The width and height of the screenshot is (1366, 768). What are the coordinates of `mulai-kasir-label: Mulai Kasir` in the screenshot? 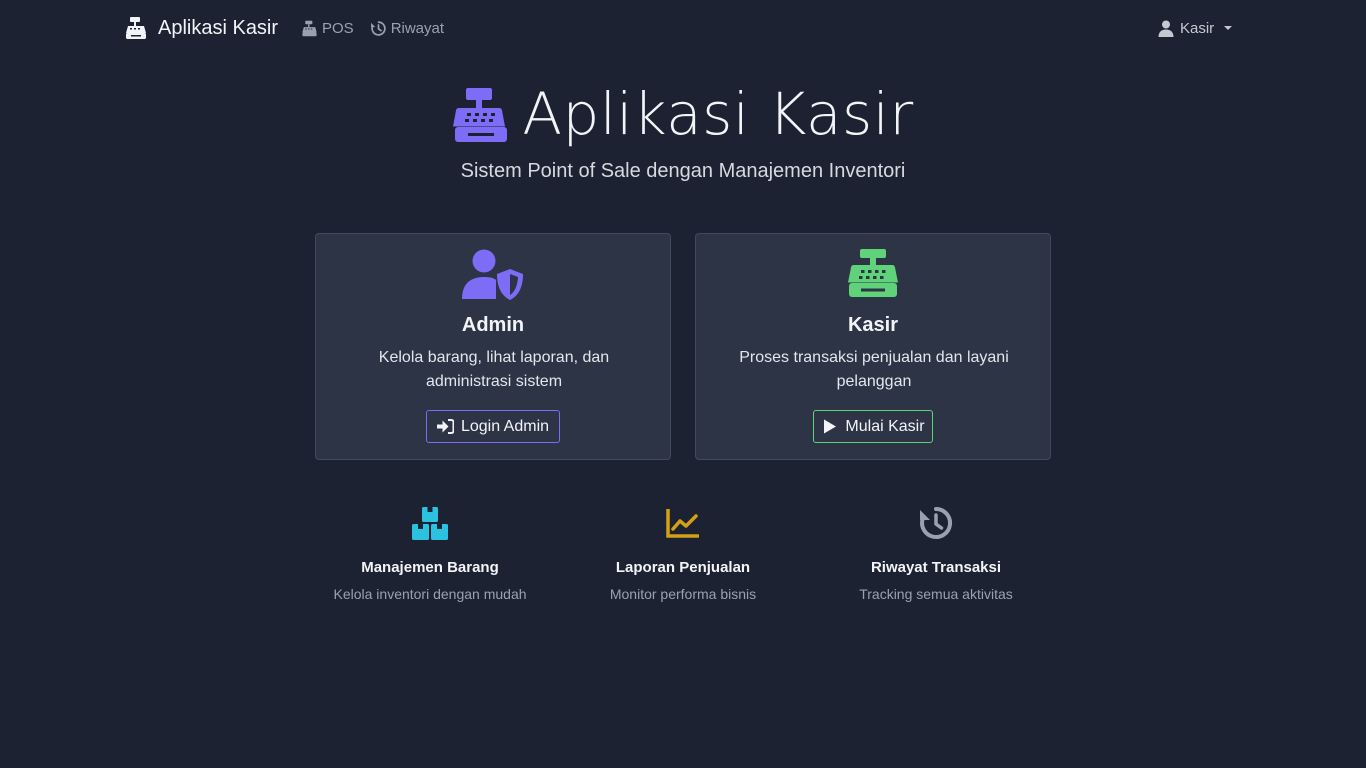 It's located at (885, 426).